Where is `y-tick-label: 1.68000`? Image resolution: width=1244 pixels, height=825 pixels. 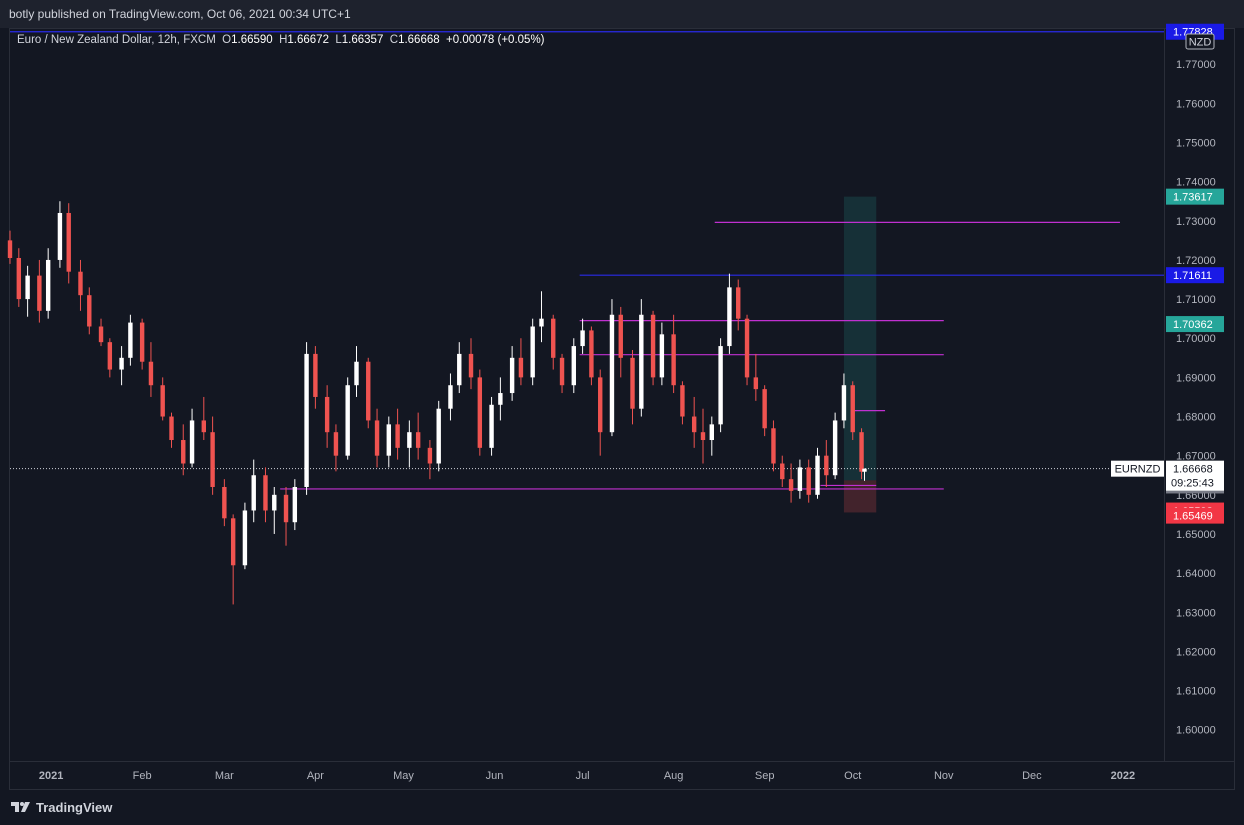 y-tick-label: 1.68000 is located at coordinates (1196, 418).